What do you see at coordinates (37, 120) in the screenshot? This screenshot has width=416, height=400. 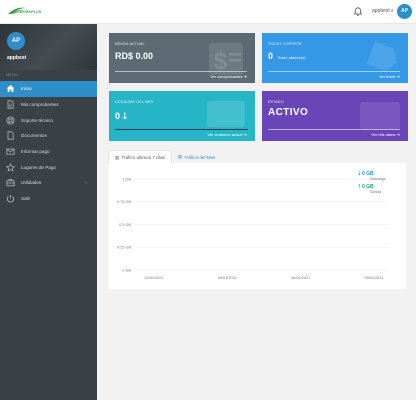 I see `sidebar-item-label: Soporte técnico` at bounding box center [37, 120].